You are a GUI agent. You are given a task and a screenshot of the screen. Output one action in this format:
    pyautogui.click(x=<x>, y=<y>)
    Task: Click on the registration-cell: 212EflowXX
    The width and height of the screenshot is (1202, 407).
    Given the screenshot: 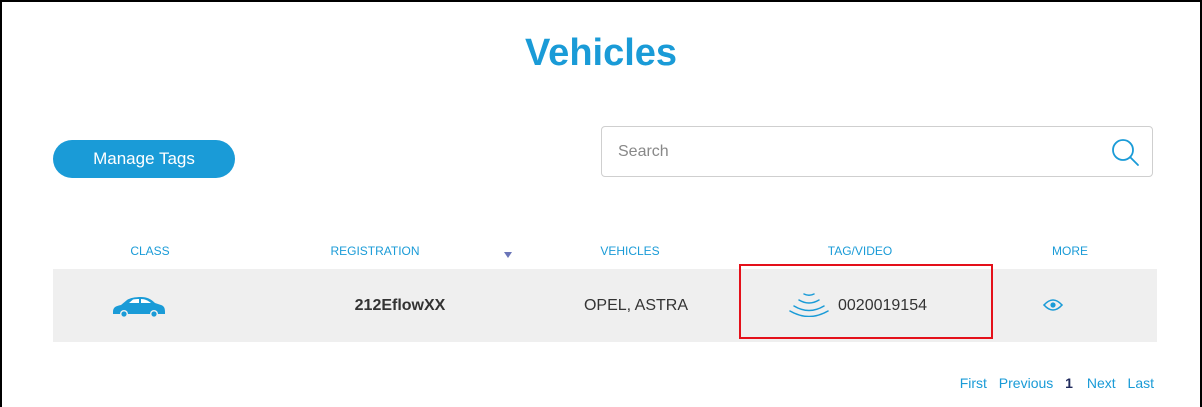 What is the action you would take?
    pyautogui.click(x=400, y=305)
    